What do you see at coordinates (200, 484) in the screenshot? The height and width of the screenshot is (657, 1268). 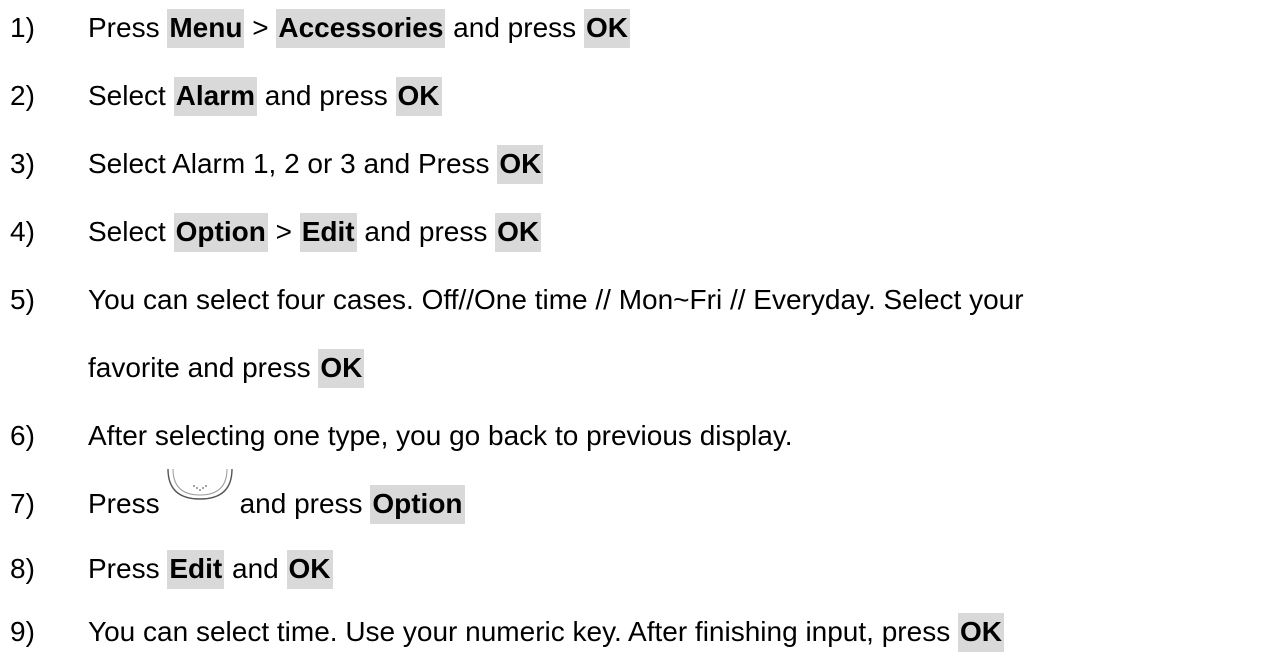 I see `down-navigation-key-icon` at bounding box center [200, 484].